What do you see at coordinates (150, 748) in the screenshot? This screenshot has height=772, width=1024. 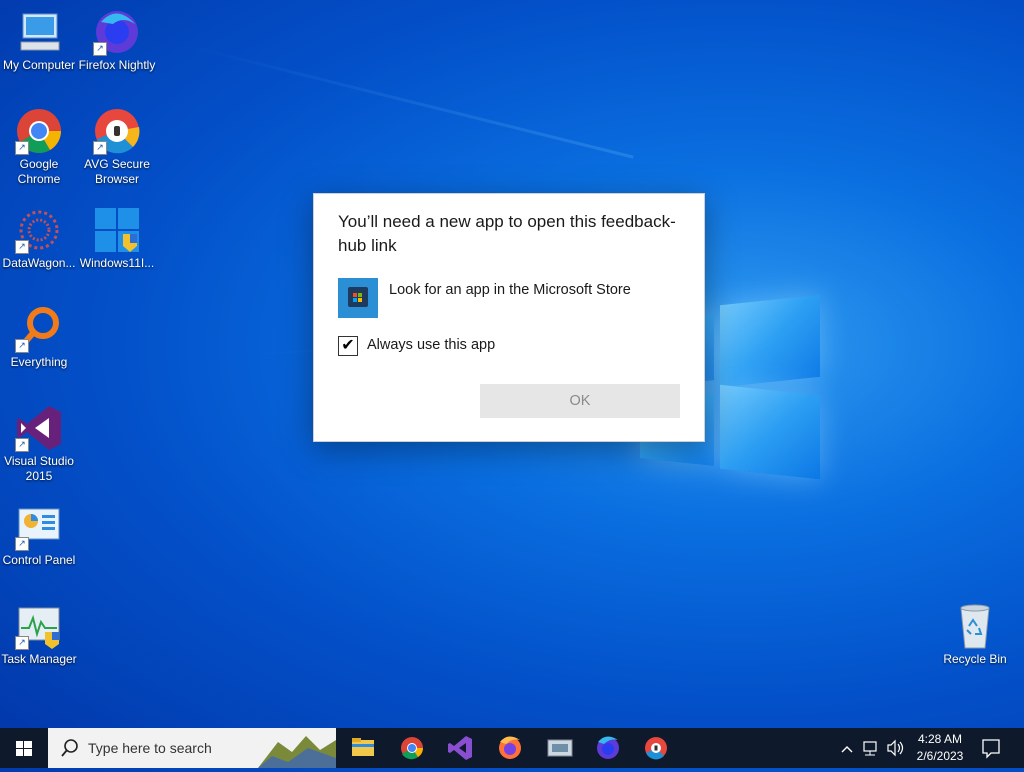 I see `search-placeholder: Type here to search` at bounding box center [150, 748].